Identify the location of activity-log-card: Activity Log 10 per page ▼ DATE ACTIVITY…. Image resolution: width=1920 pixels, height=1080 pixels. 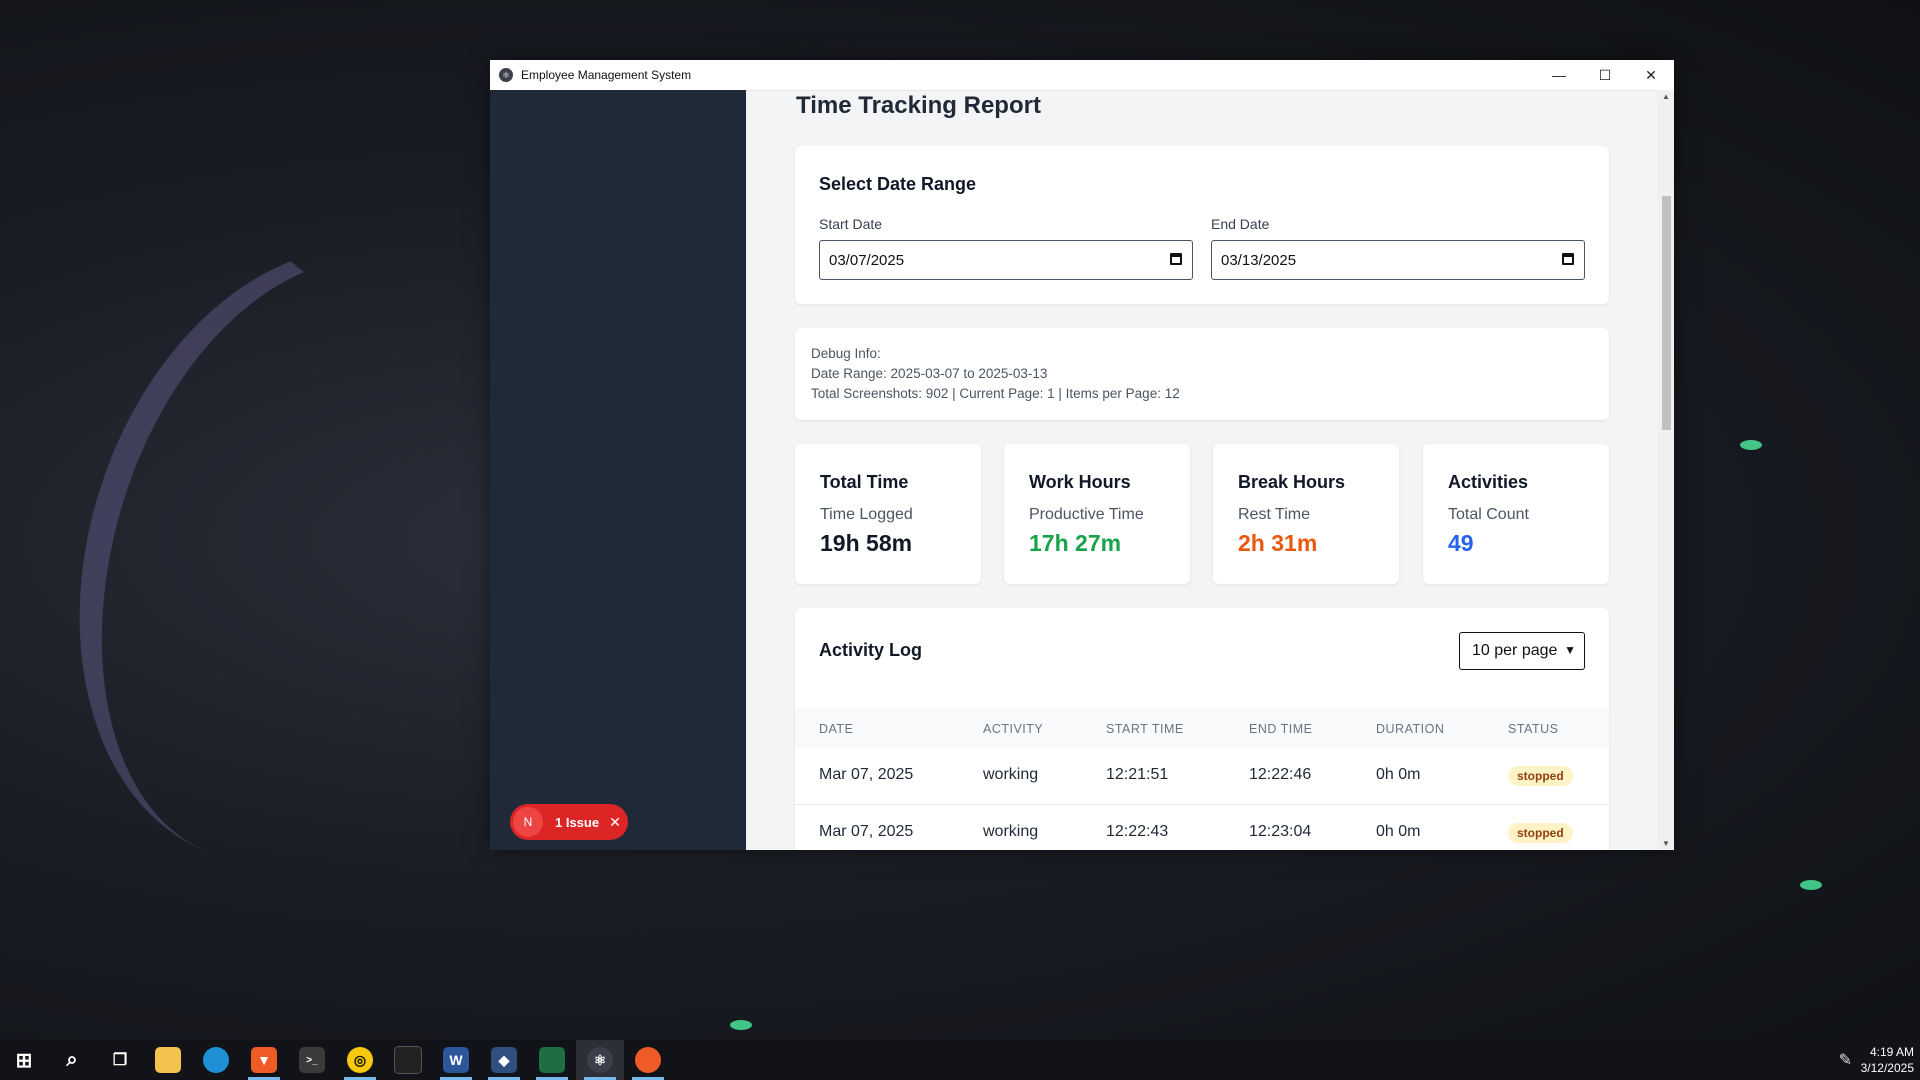
(1202, 729).